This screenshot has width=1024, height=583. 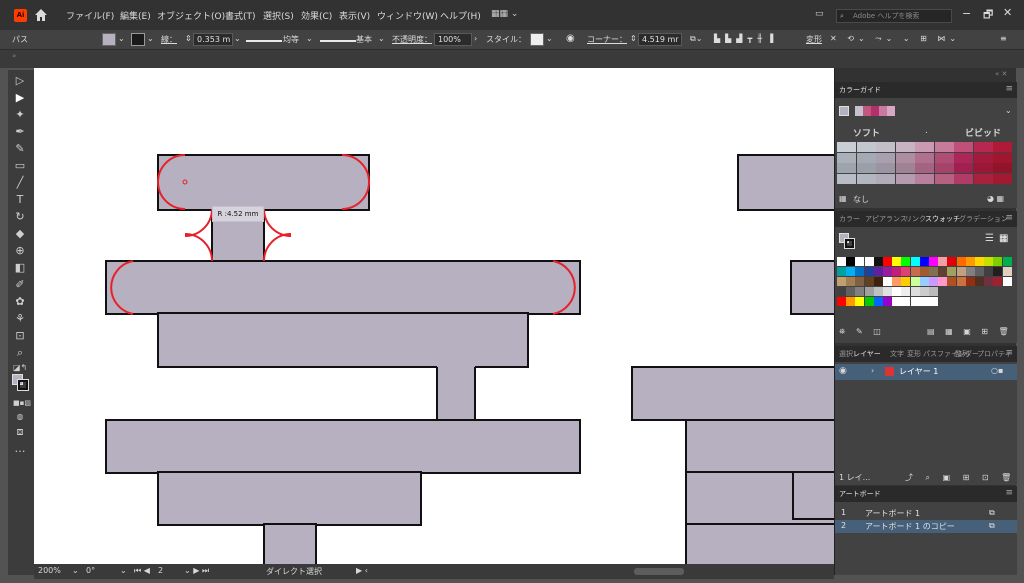 What do you see at coordinates (364, 39) in the screenshot?
I see `brush-basic-label: 基本` at bounding box center [364, 39].